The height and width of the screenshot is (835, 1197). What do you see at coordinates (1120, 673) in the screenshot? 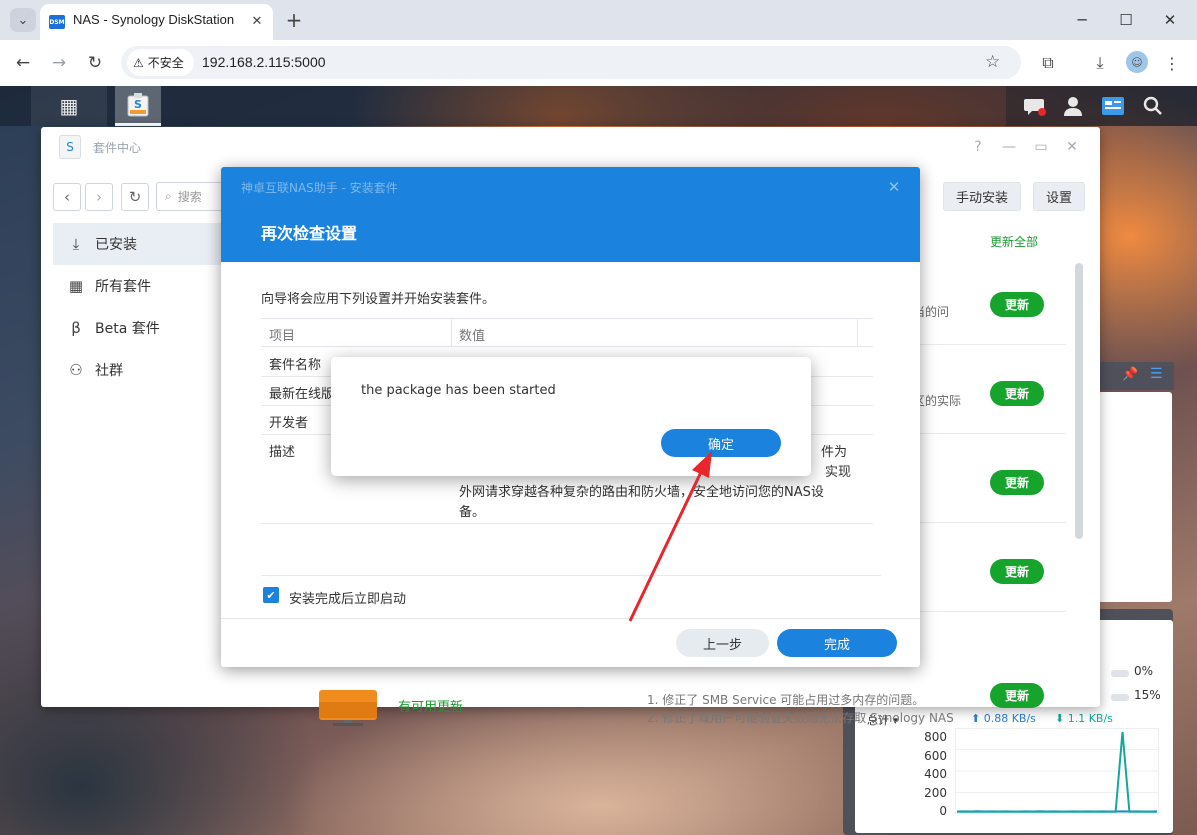
I see `cpu-usage-bar` at bounding box center [1120, 673].